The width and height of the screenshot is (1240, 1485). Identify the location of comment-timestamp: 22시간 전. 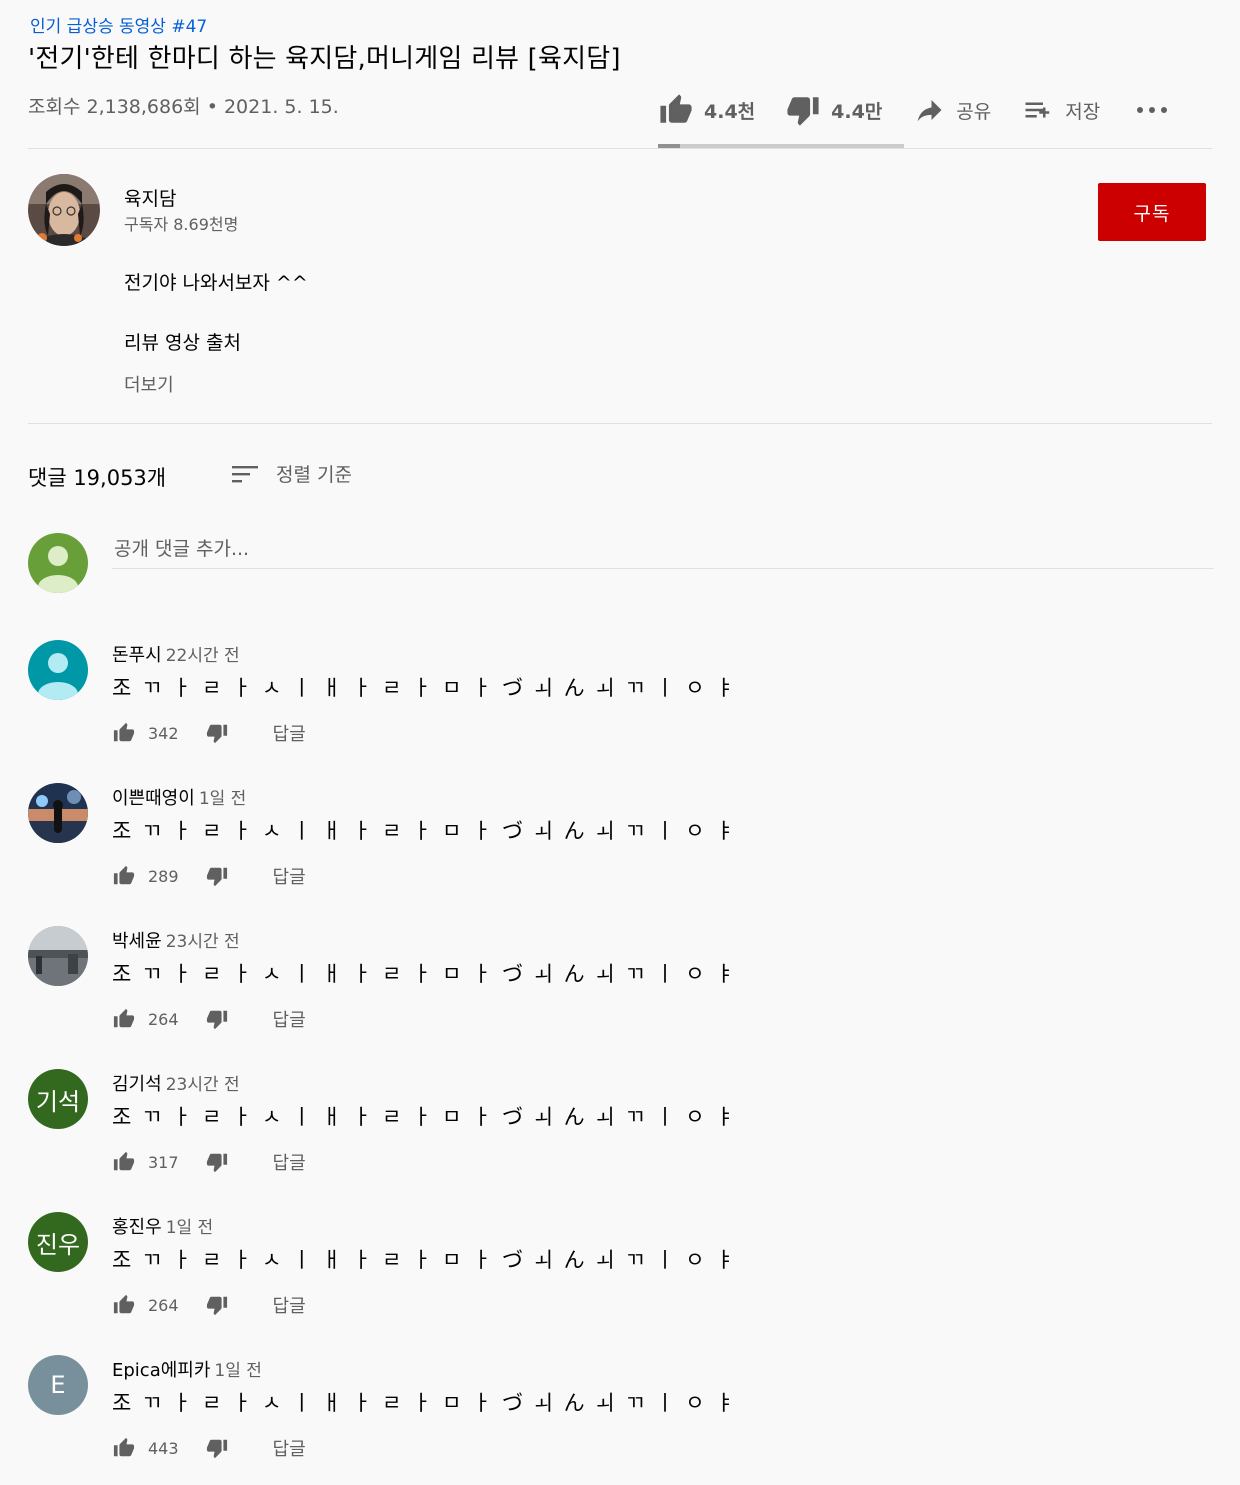
(203, 656).